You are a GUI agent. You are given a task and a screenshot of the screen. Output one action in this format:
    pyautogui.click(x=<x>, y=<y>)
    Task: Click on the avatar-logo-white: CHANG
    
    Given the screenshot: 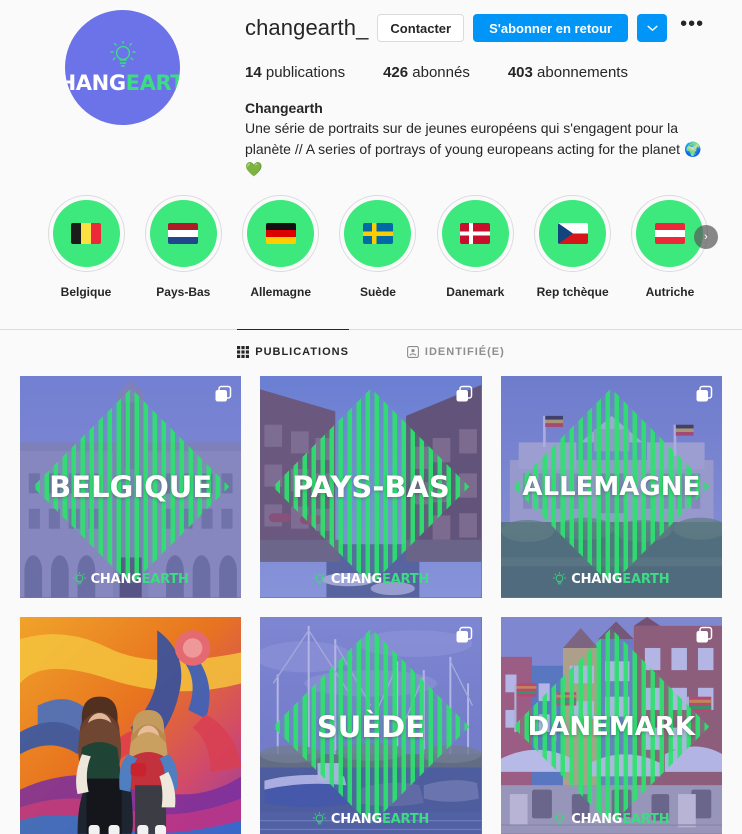 What is the action you would take?
    pyautogui.click(x=95, y=83)
    